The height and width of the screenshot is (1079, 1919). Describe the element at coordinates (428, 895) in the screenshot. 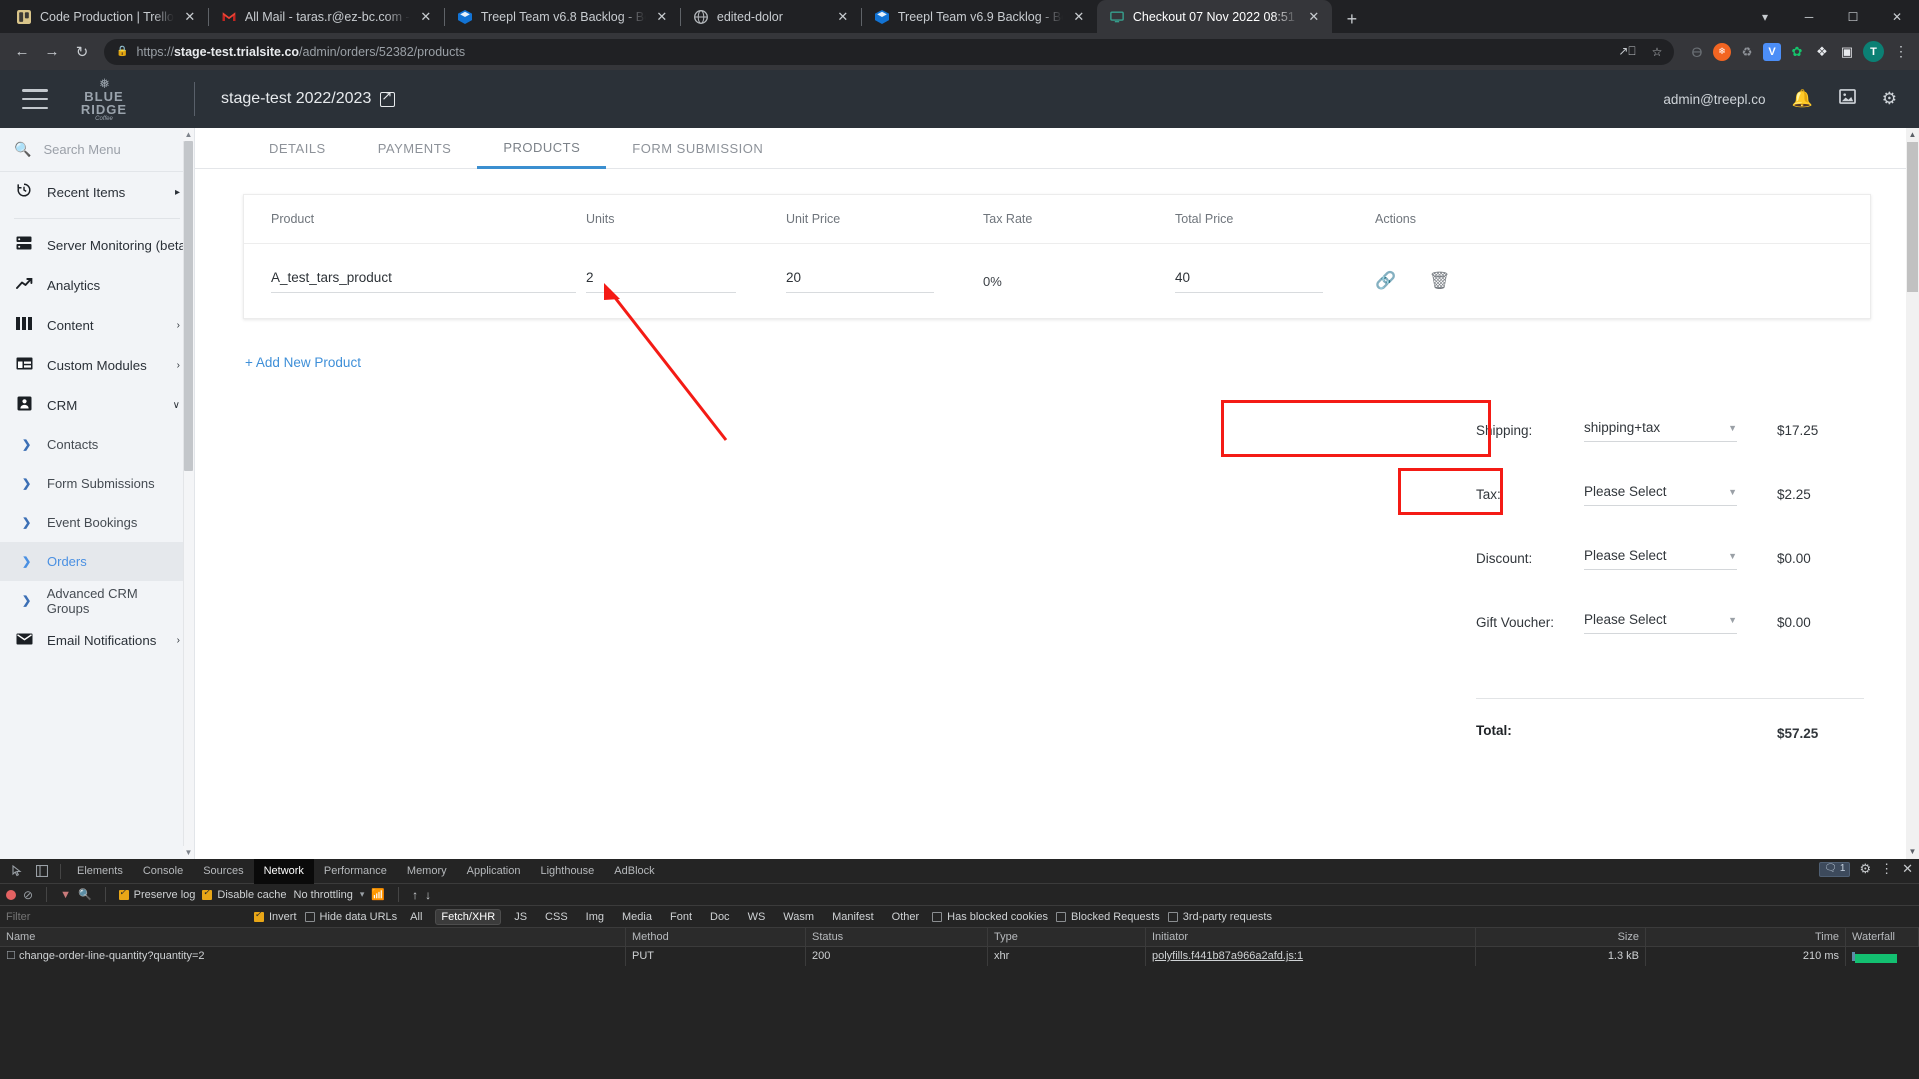

I see `export-har-icon: ↓` at that location.